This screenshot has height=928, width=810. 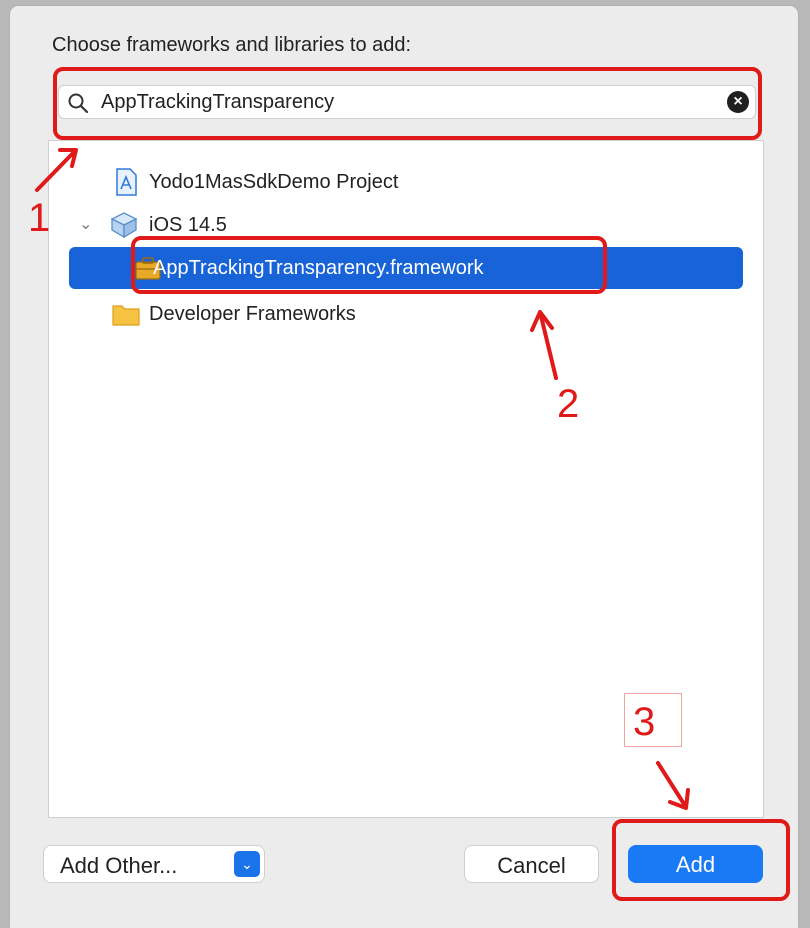 I want to click on cancel-button: Cancel, so click(x=531, y=864).